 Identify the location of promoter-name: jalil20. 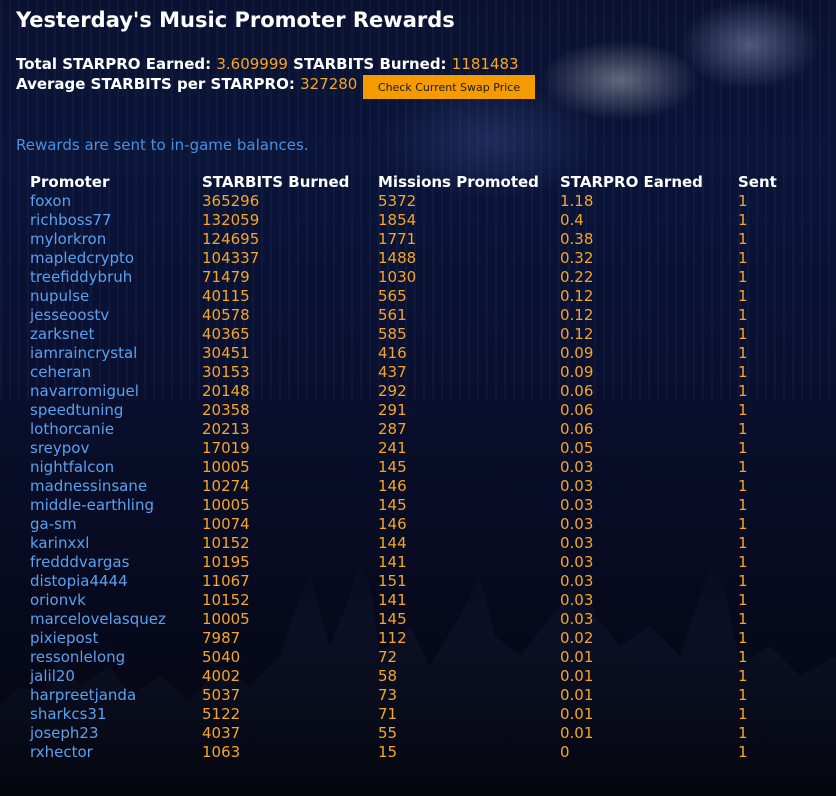
(52, 676).